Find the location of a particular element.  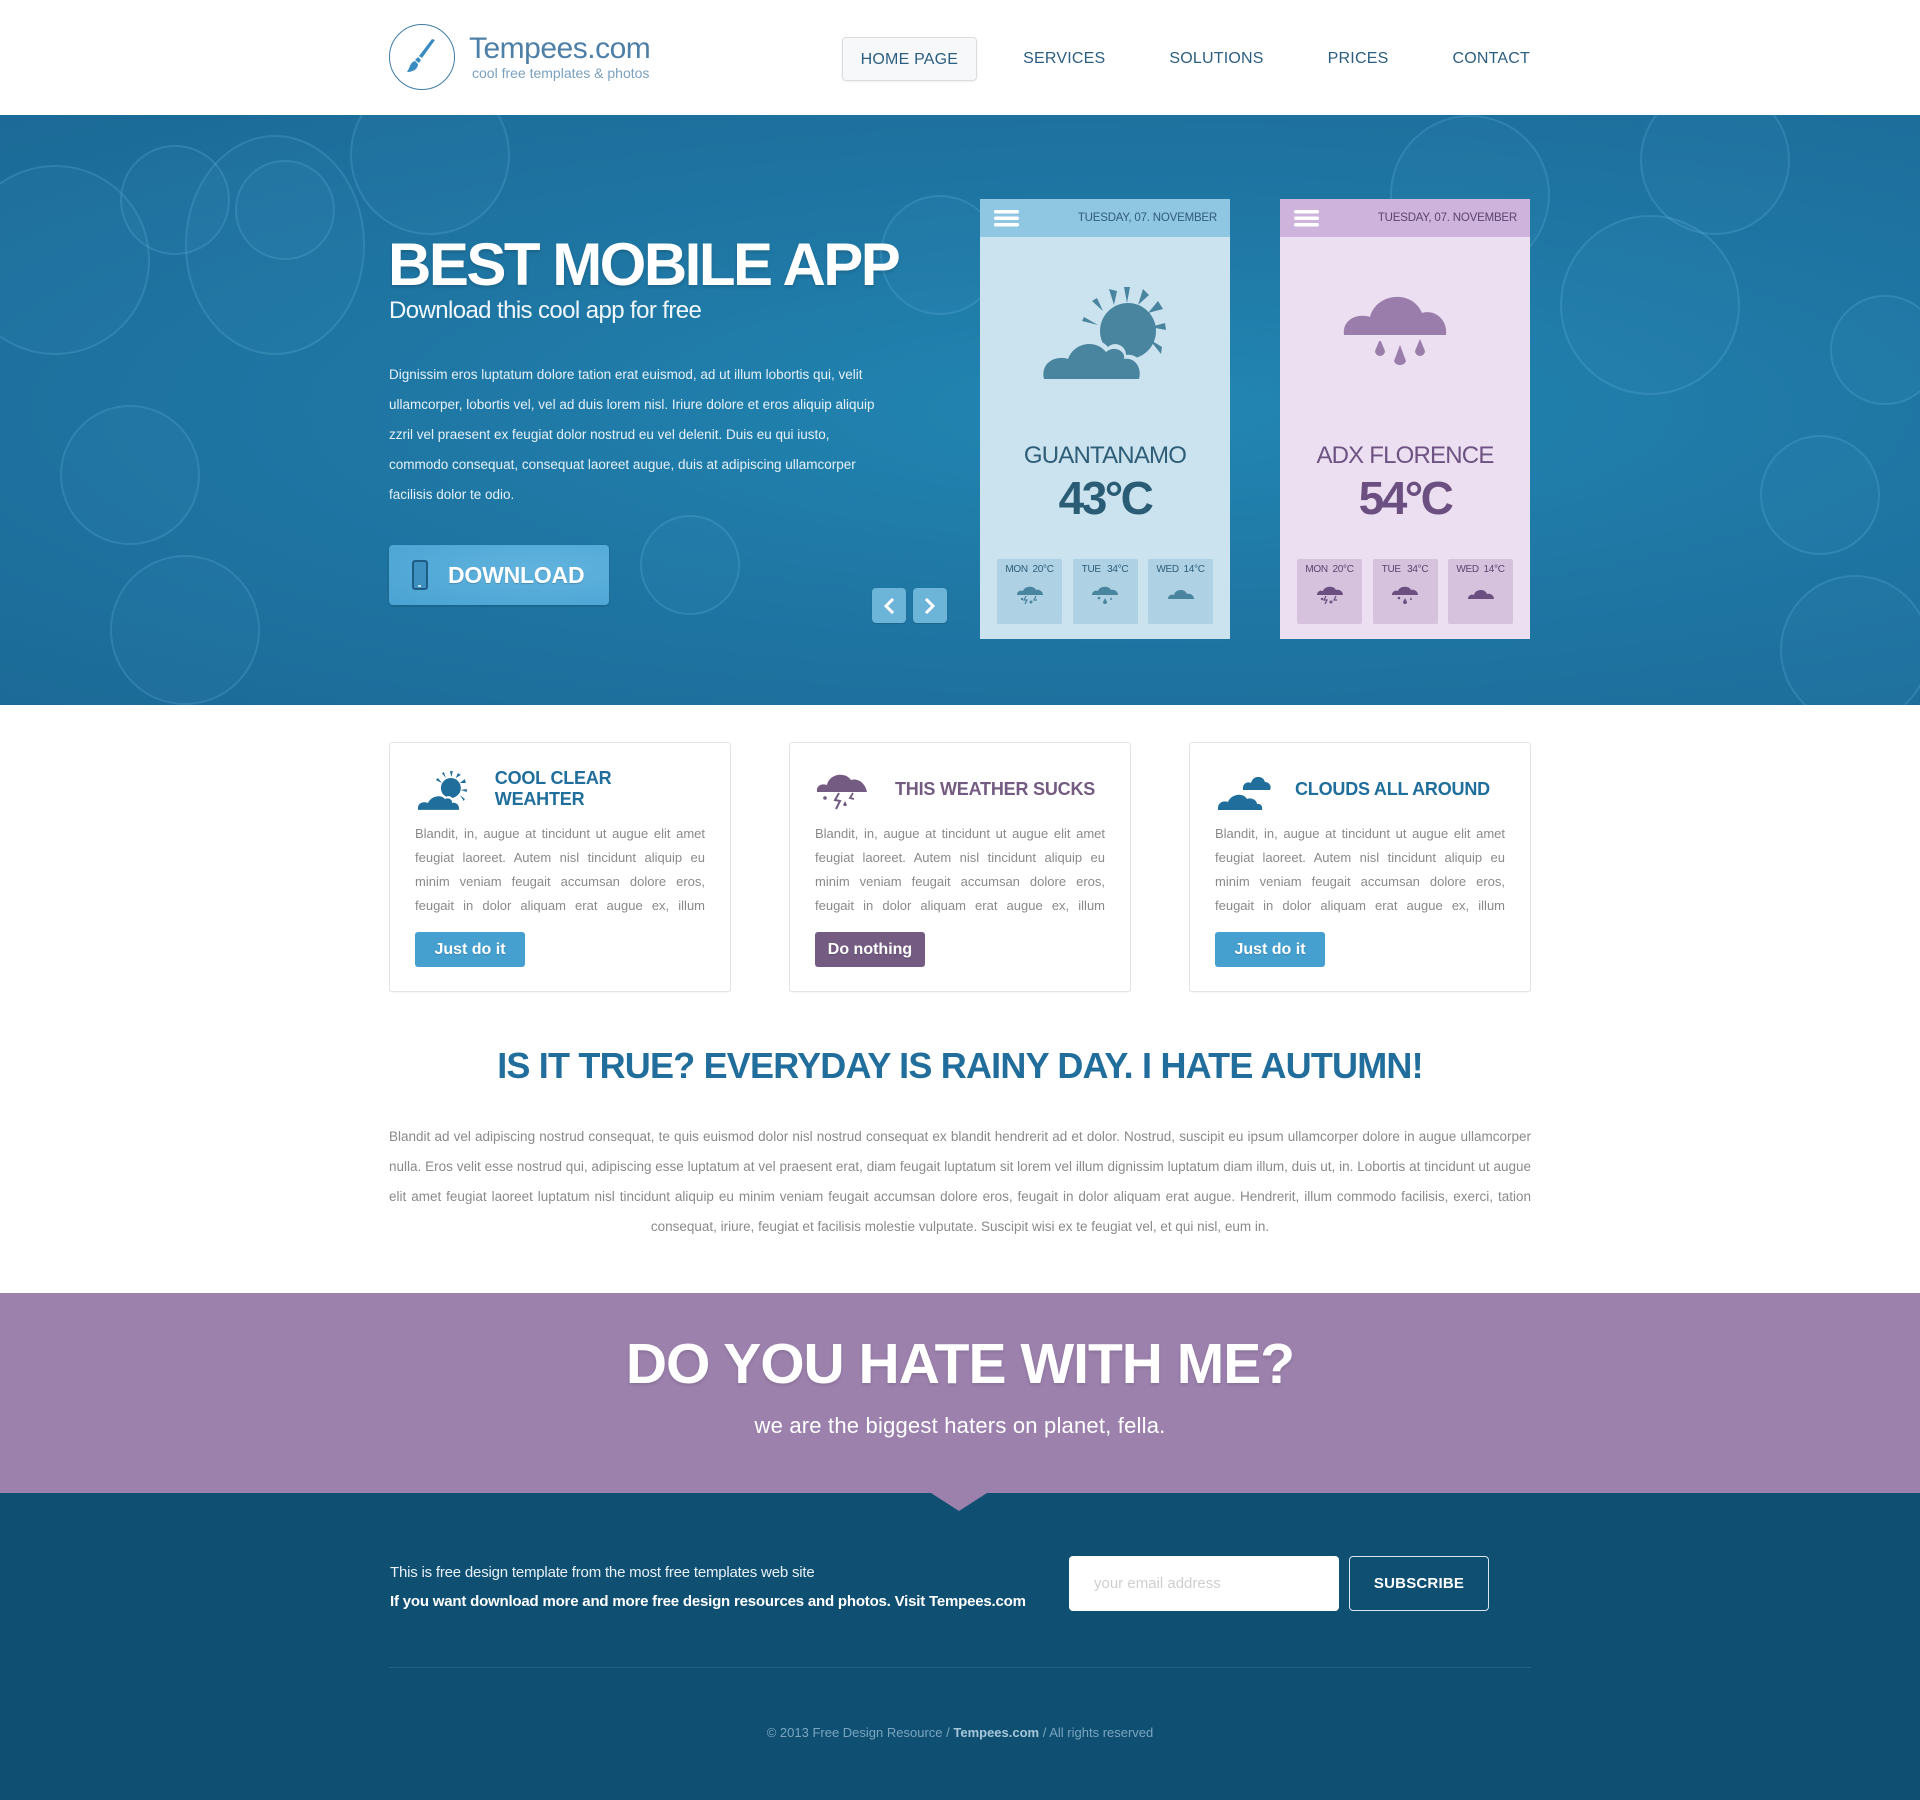

feature-title: COOL CLEAR WEAHTER is located at coordinates (553, 788).